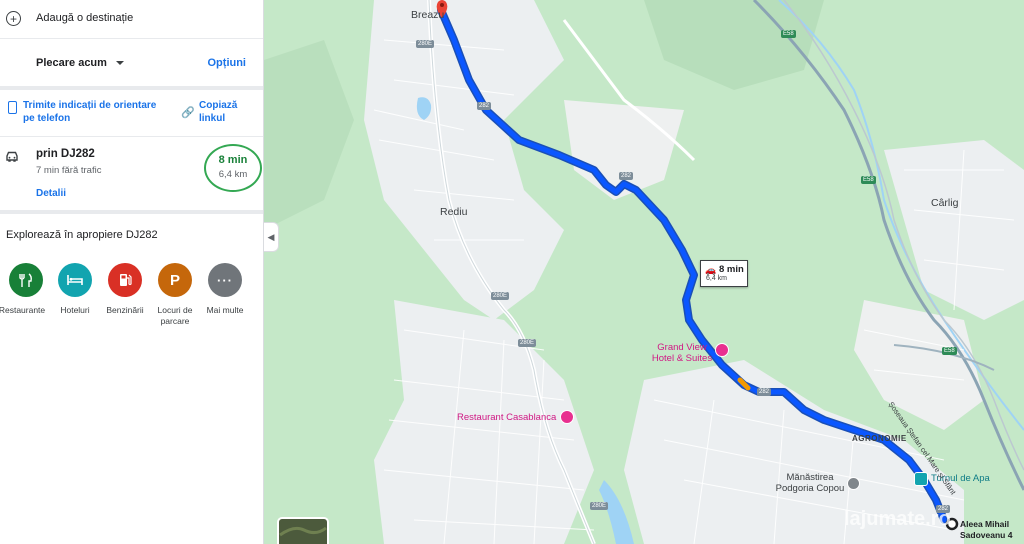  I want to click on route-no-traffic: 7 min fără trafic, so click(69, 170).